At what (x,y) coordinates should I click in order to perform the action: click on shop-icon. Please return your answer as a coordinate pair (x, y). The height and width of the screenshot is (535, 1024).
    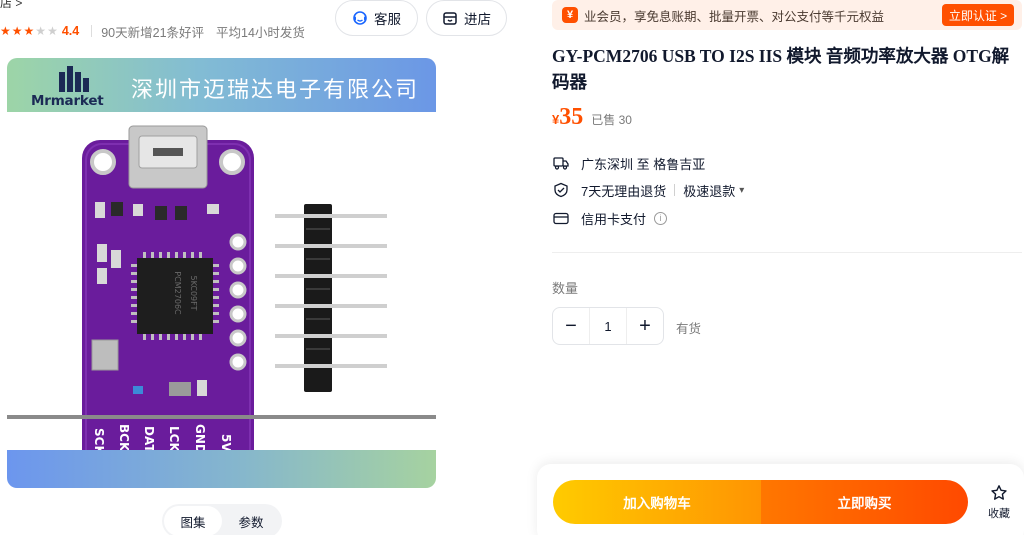
    Looking at the image, I should click on (450, 18).